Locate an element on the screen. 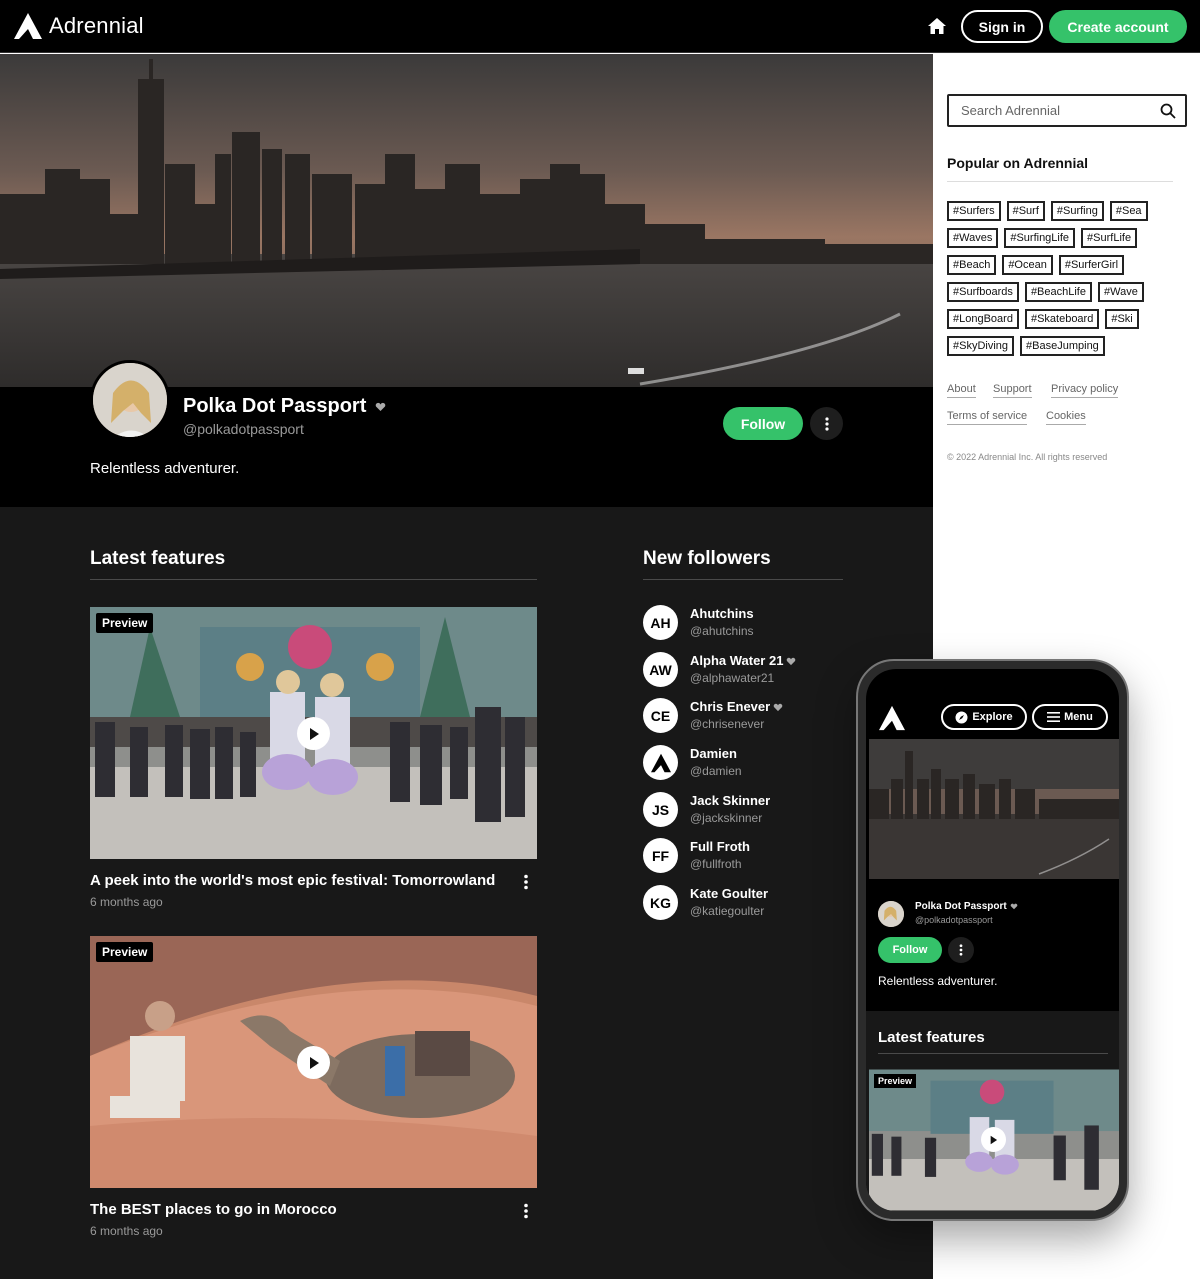 This screenshot has width=1200, height=1279. follower-avatar: FF is located at coordinates (660, 855).